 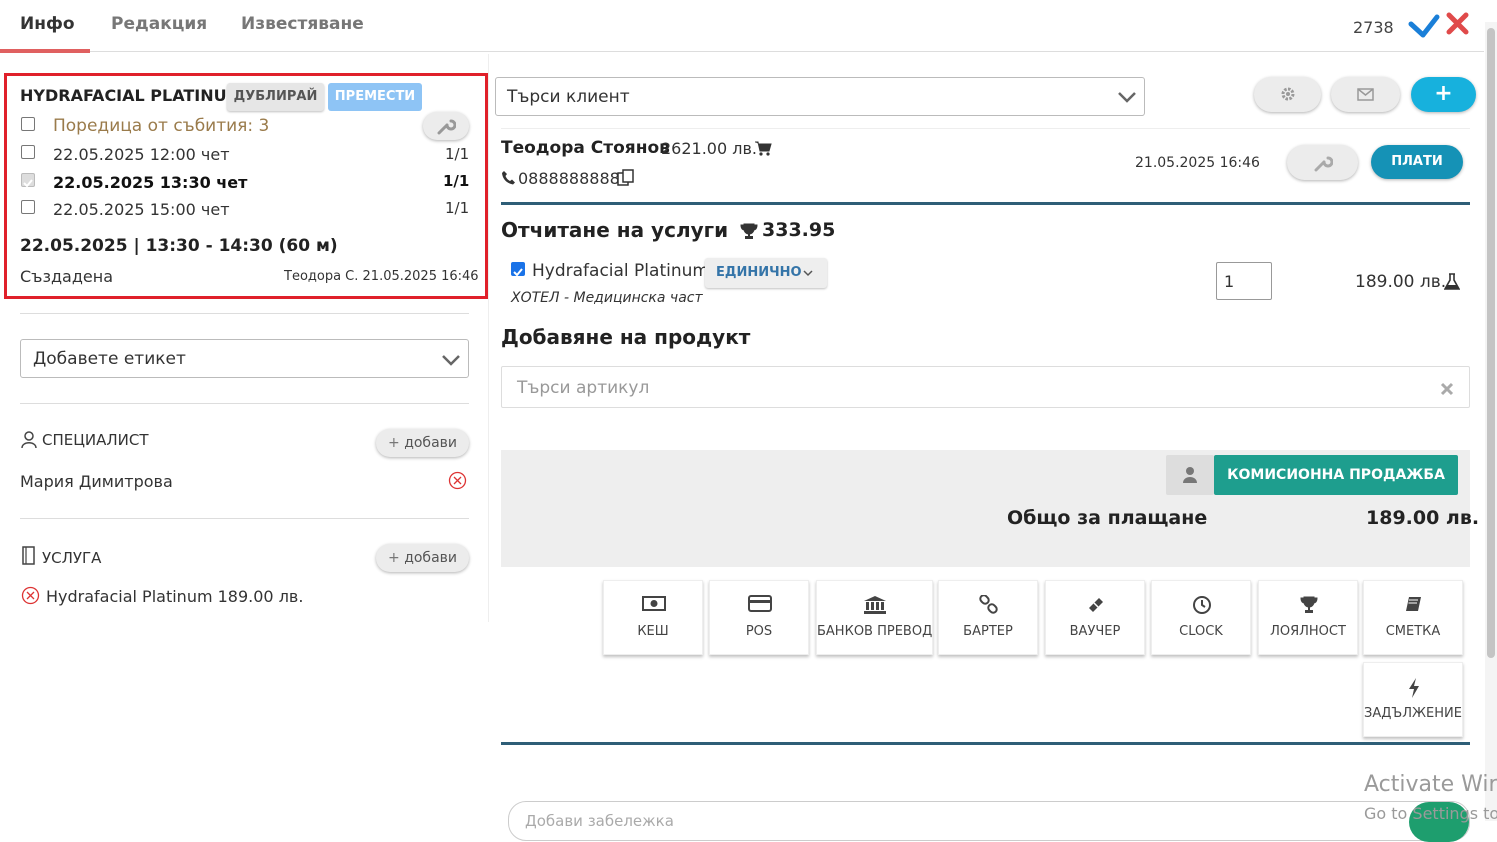 What do you see at coordinates (244, 358) in the screenshot?
I see `tag-select: Добавете етикет` at bounding box center [244, 358].